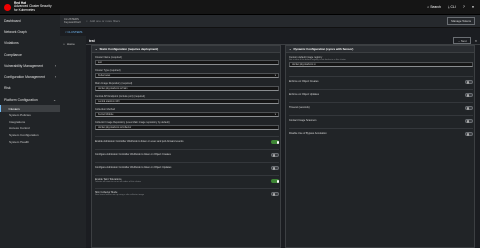 Image resolution: width=480 pixels, height=248 pixels. I want to click on sidebar-subitem-integrations: Integrations, so click(30, 122).